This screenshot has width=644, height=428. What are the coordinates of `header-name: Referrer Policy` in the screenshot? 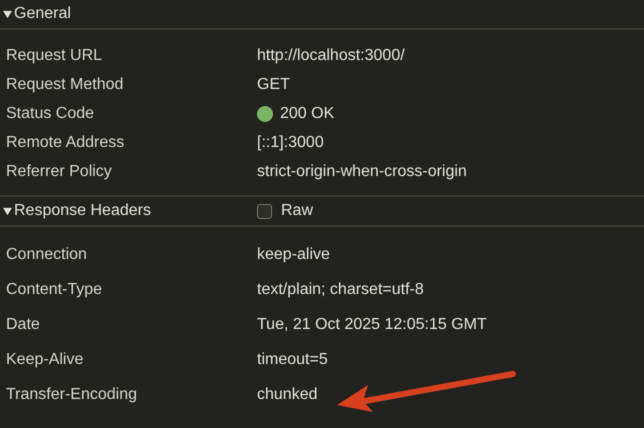 It's located at (59, 171).